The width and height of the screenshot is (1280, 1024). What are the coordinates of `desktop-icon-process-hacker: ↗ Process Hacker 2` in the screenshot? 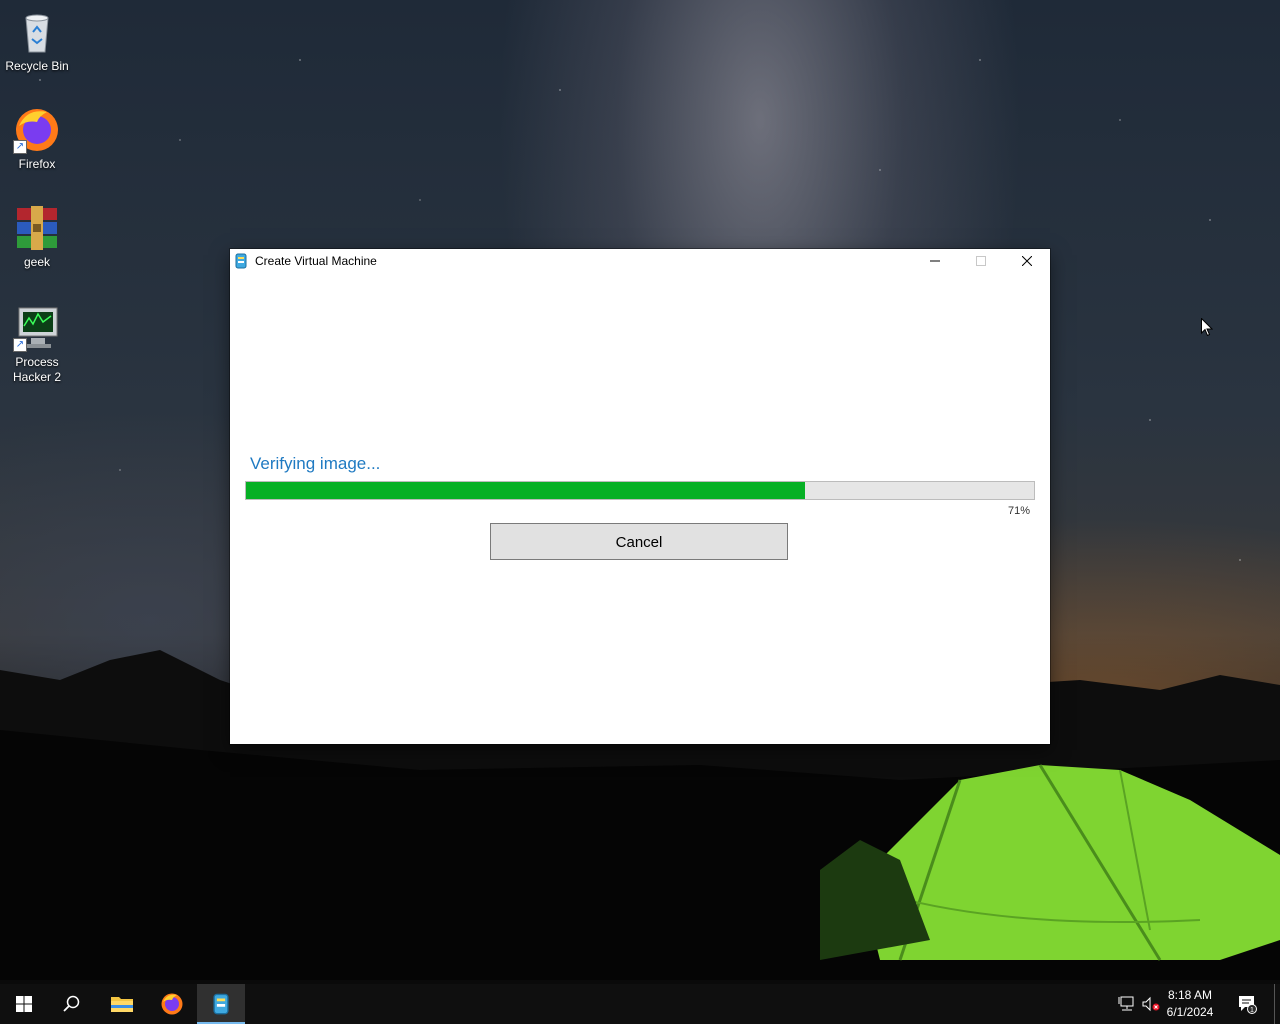 It's located at (37, 344).